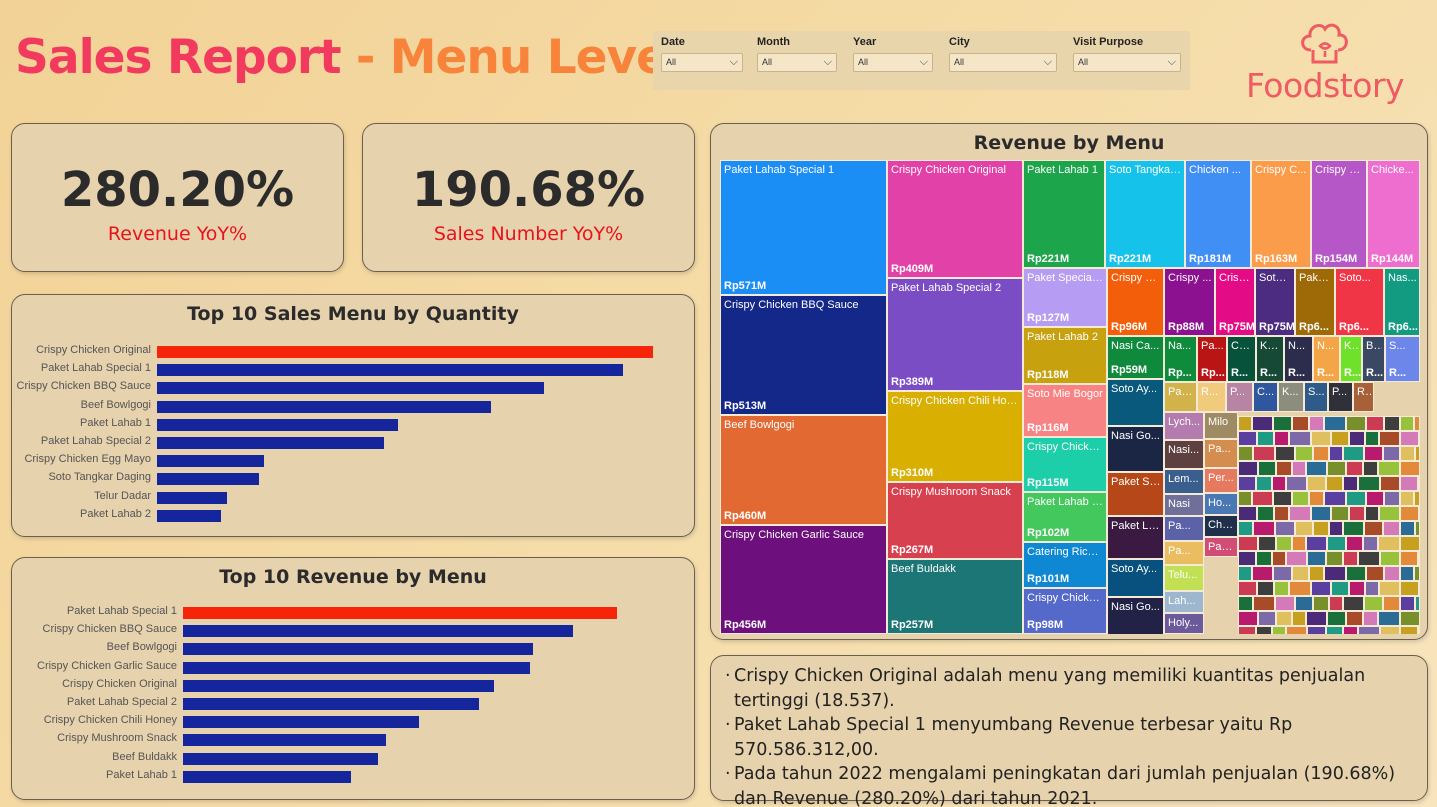 Image resolution: width=1437 pixels, height=807 pixels. I want to click on bar-row: Crispy Chicken Garlic Sauce, so click(354, 668).